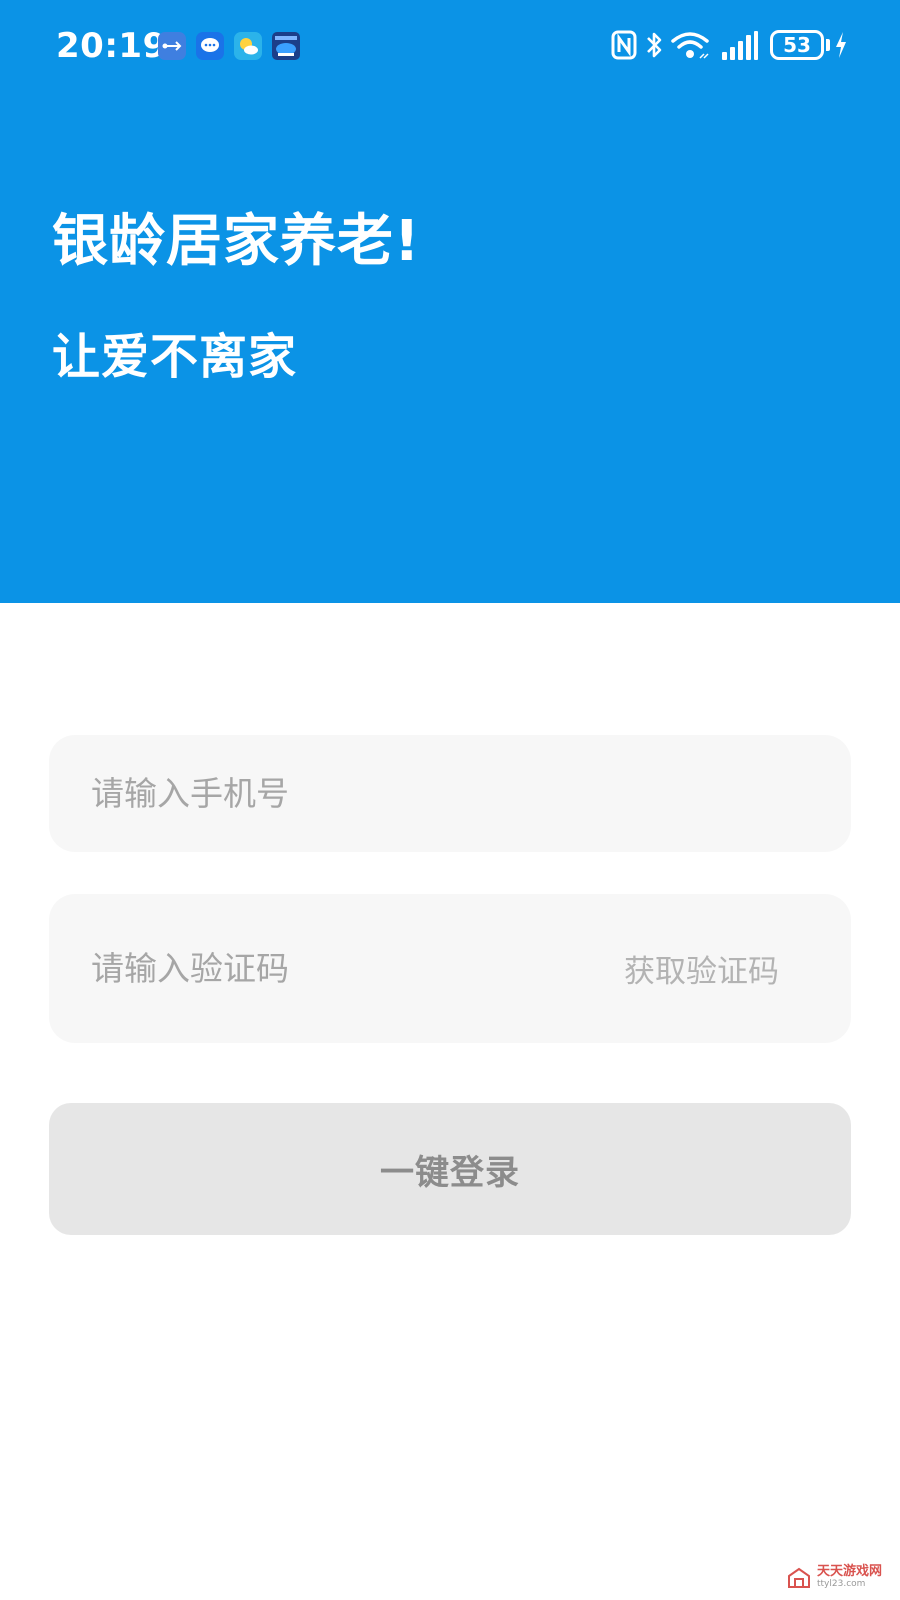  I want to click on status-bar: 20:19 53, so click(450, 48).